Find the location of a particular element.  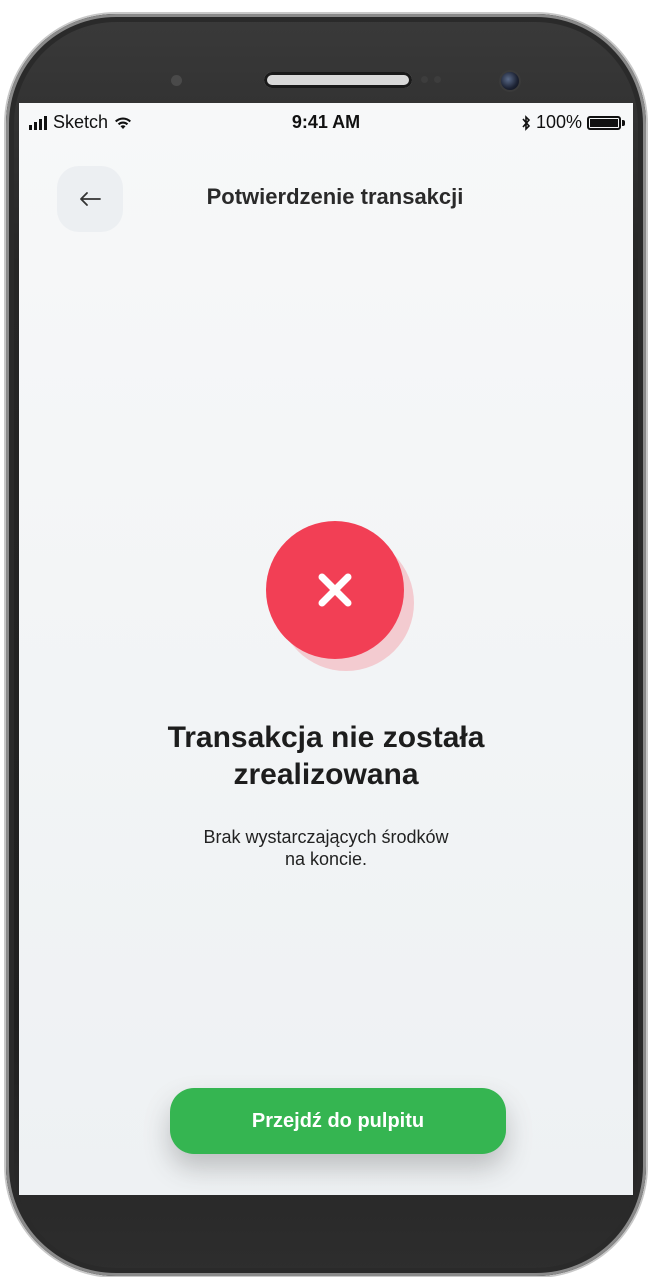

close-icon is located at coordinates (335, 590).